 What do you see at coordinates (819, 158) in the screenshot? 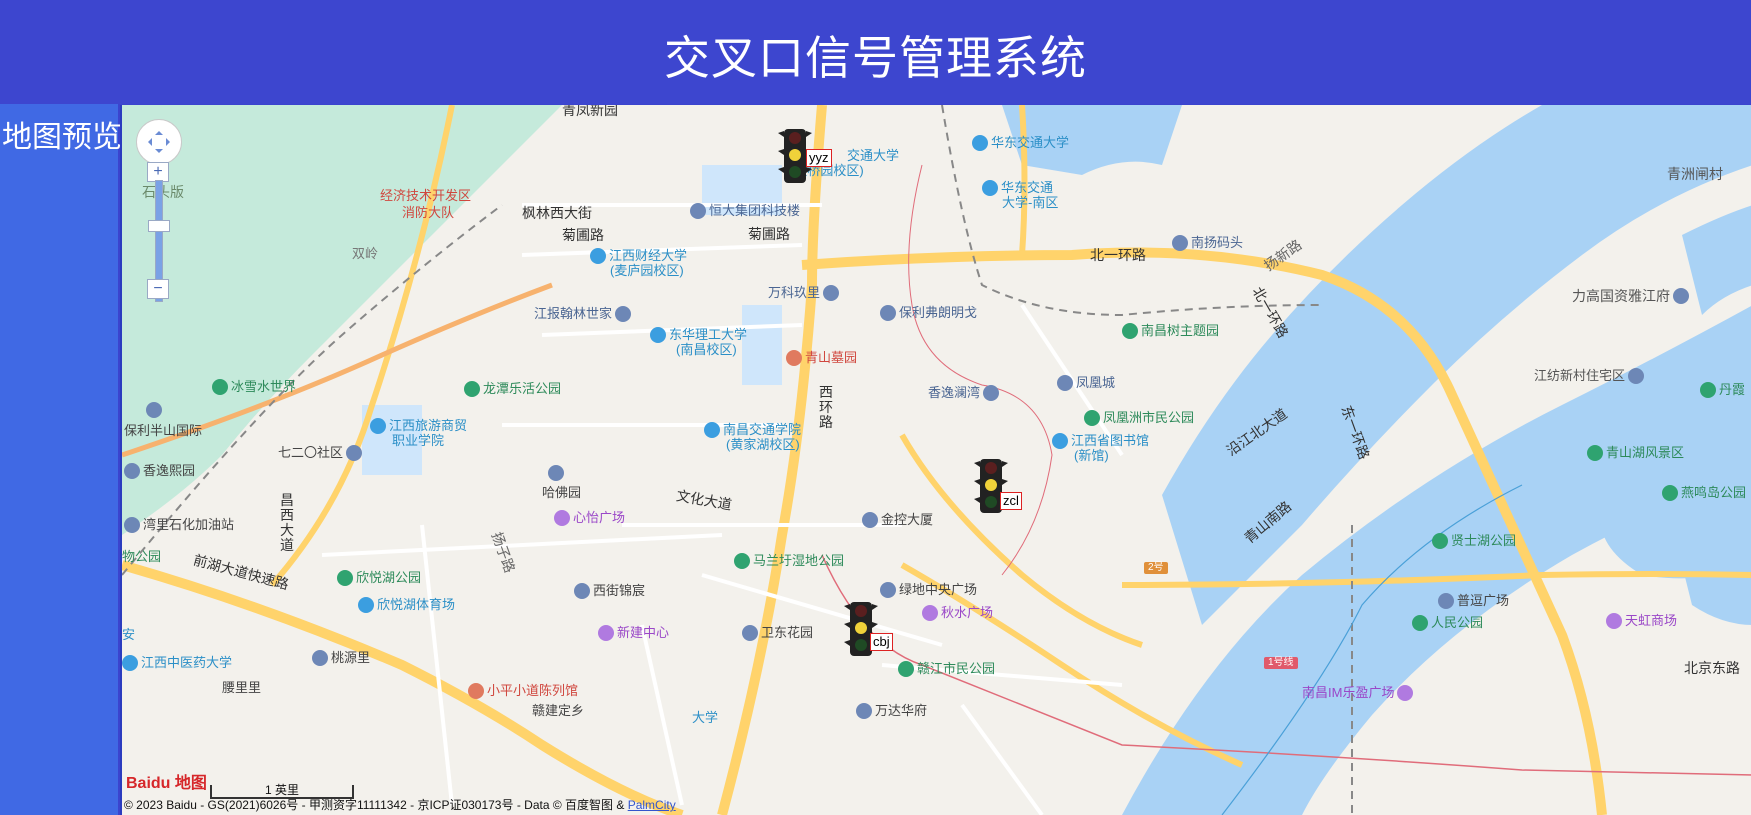
I see `intersection-label: yyz` at bounding box center [819, 158].